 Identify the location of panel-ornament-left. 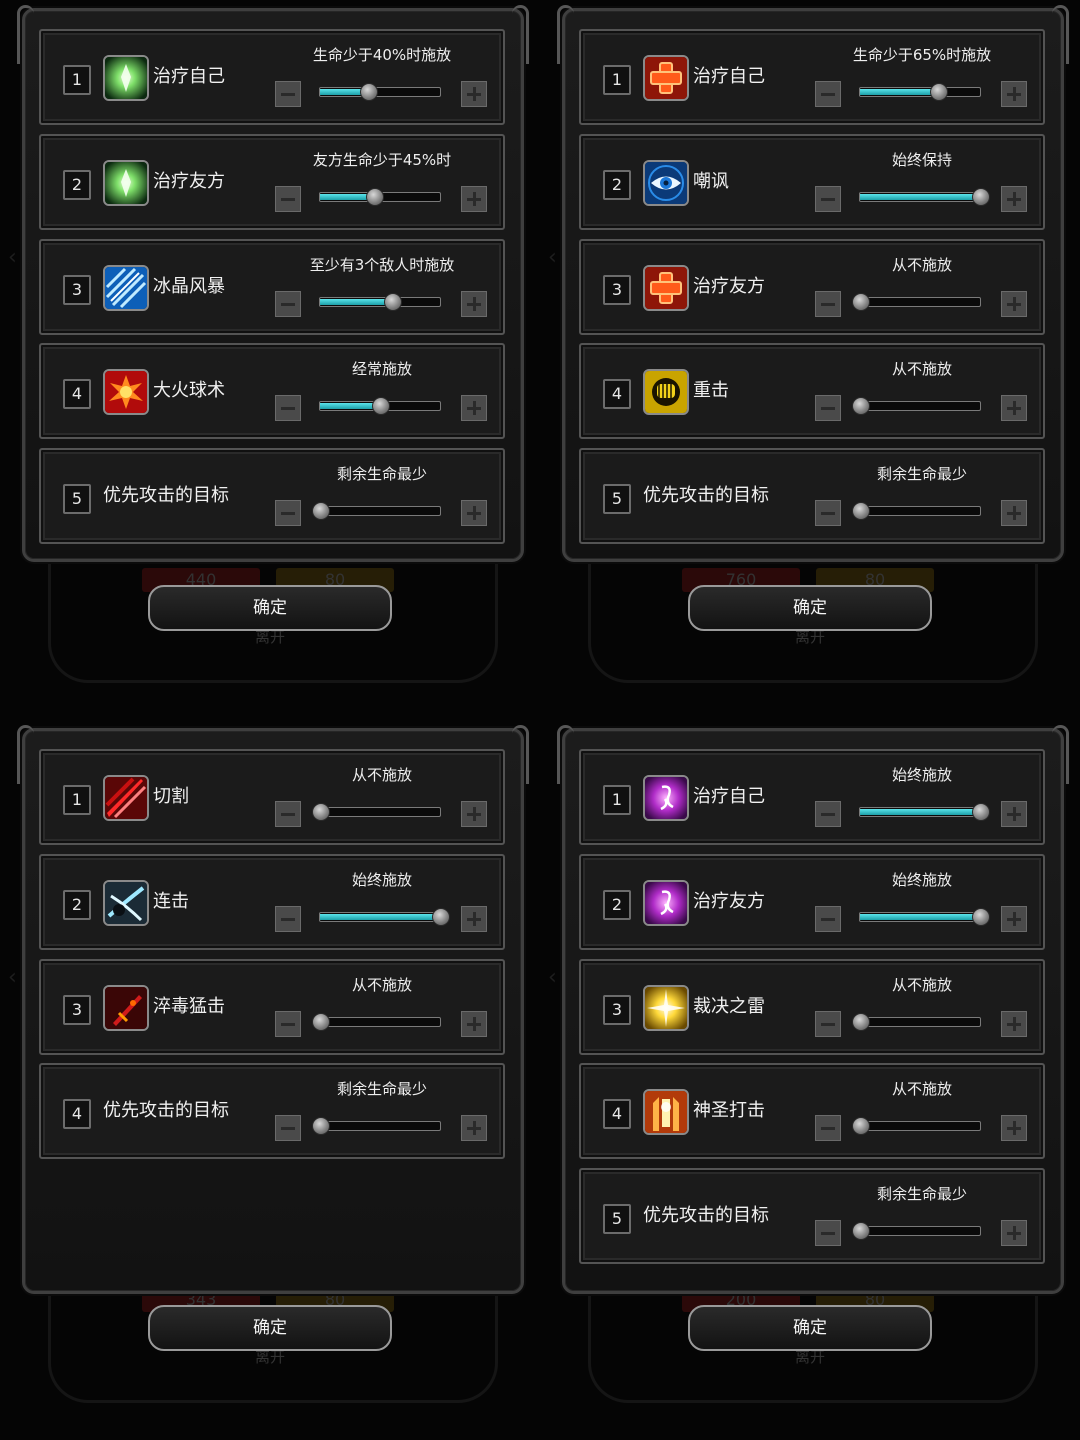
(25, 754).